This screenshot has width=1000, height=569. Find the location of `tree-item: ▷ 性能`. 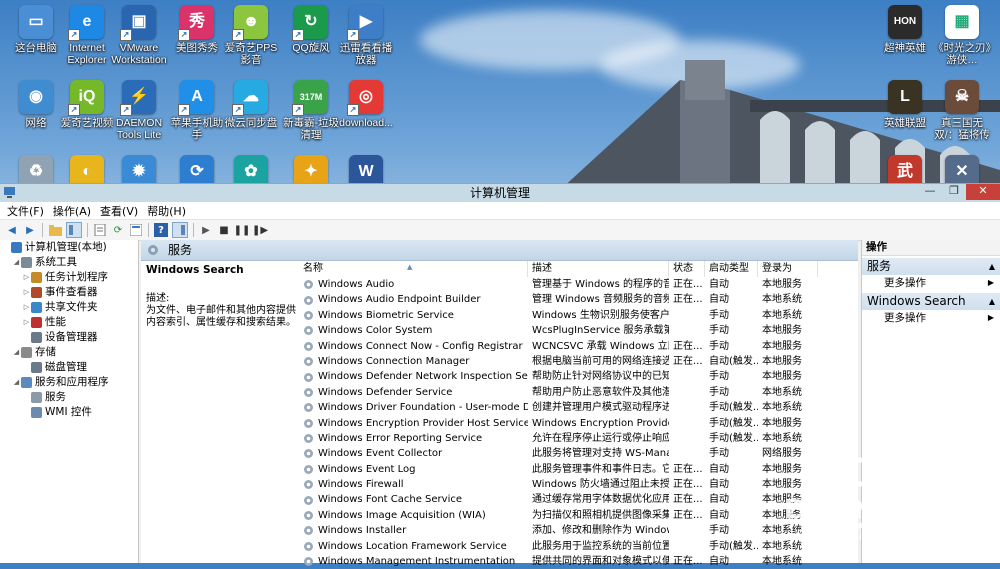

tree-item: ▷ 性能 is located at coordinates (69, 322).